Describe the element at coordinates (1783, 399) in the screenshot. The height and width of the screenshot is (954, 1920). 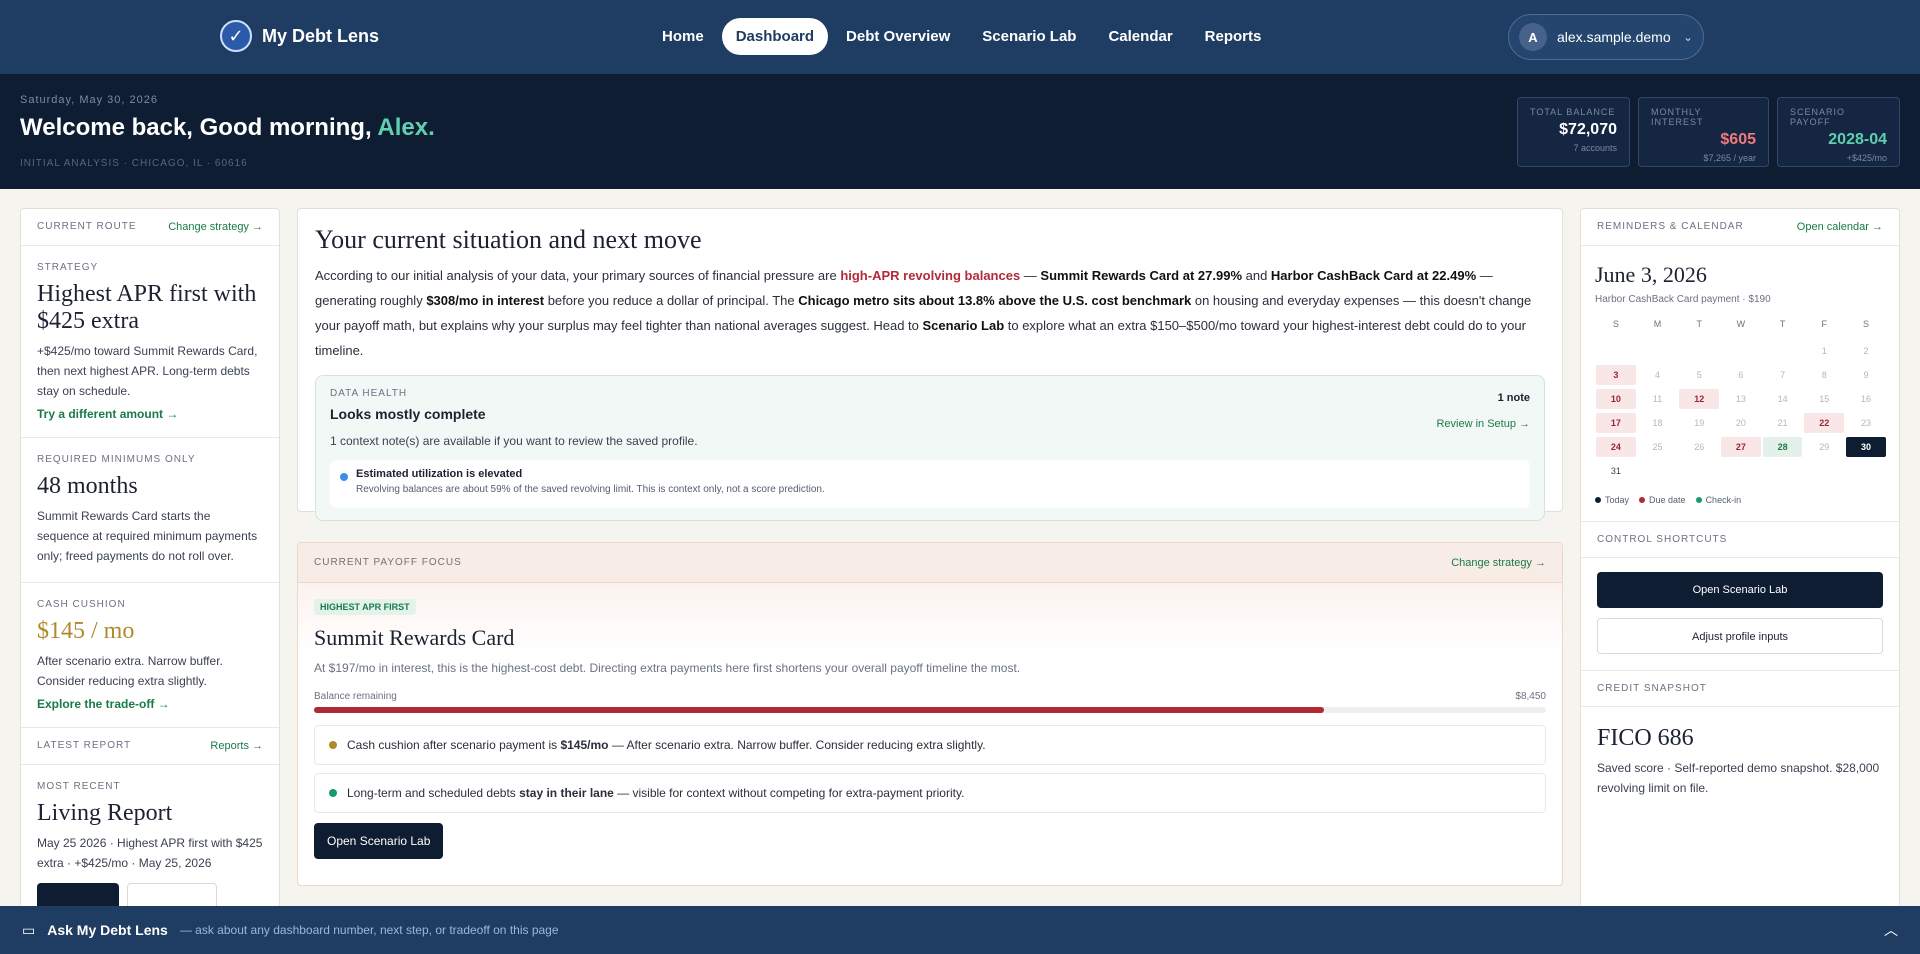
I see `calendar-day: 14` at that location.